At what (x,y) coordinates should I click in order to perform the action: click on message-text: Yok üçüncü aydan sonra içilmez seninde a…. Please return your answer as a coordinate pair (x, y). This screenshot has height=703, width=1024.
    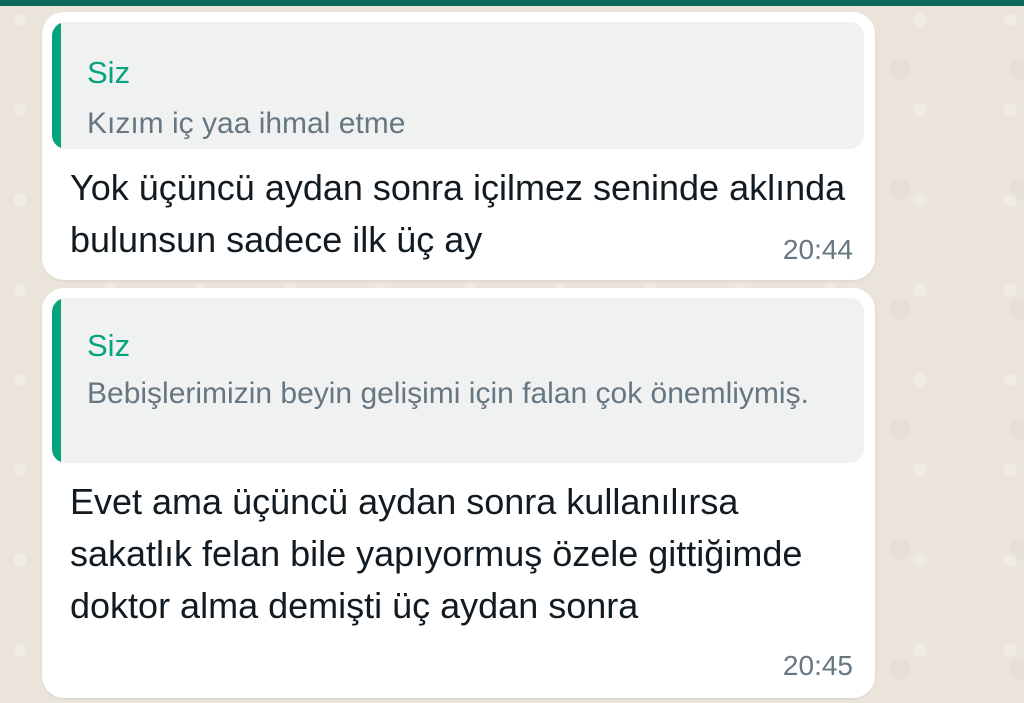
    Looking at the image, I should click on (458, 213).